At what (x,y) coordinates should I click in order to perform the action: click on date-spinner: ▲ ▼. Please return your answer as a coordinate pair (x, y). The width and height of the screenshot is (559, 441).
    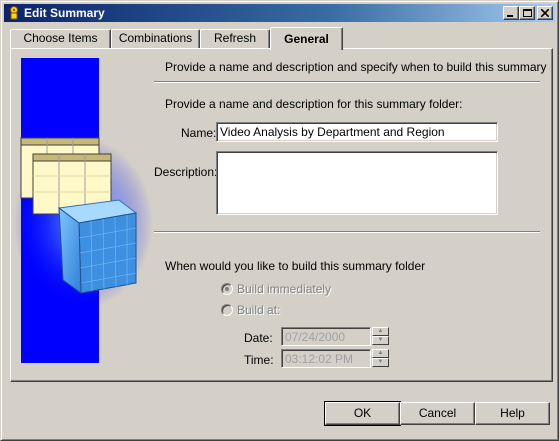
    Looking at the image, I should click on (380, 336).